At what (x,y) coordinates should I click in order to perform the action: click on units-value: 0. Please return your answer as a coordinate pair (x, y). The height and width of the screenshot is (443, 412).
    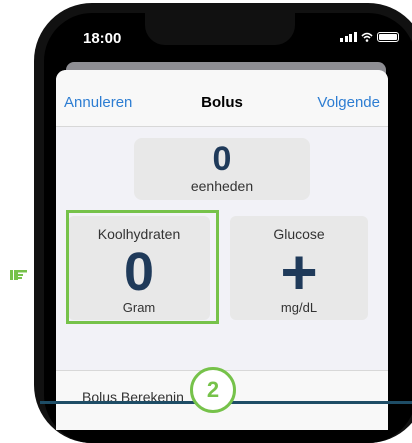
    Looking at the image, I should click on (222, 159).